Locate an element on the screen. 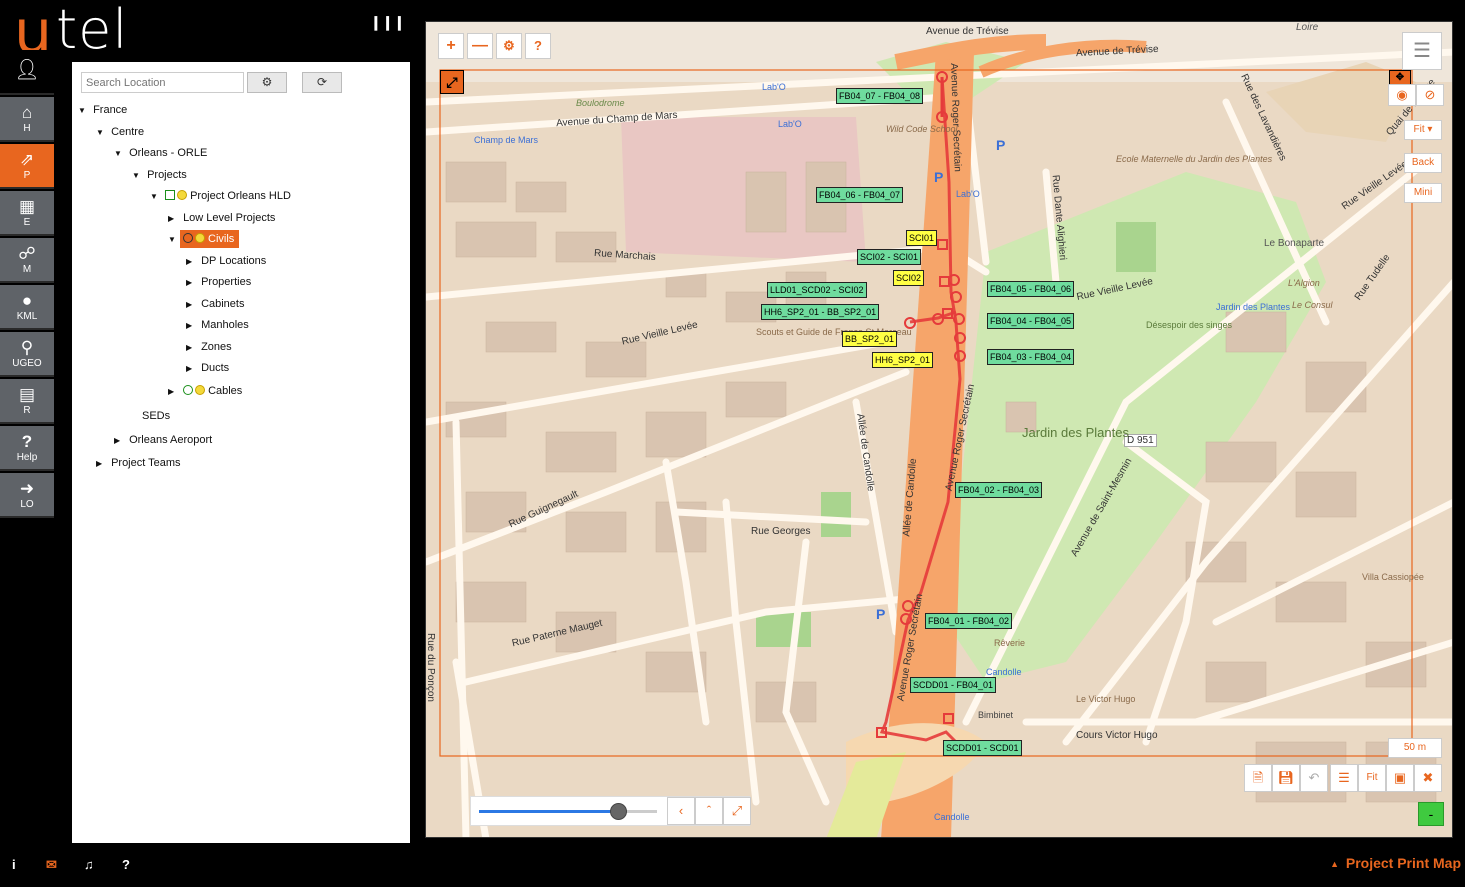 This screenshot has width=1465, height=887. layers-button: ☰ is located at coordinates (1422, 51).